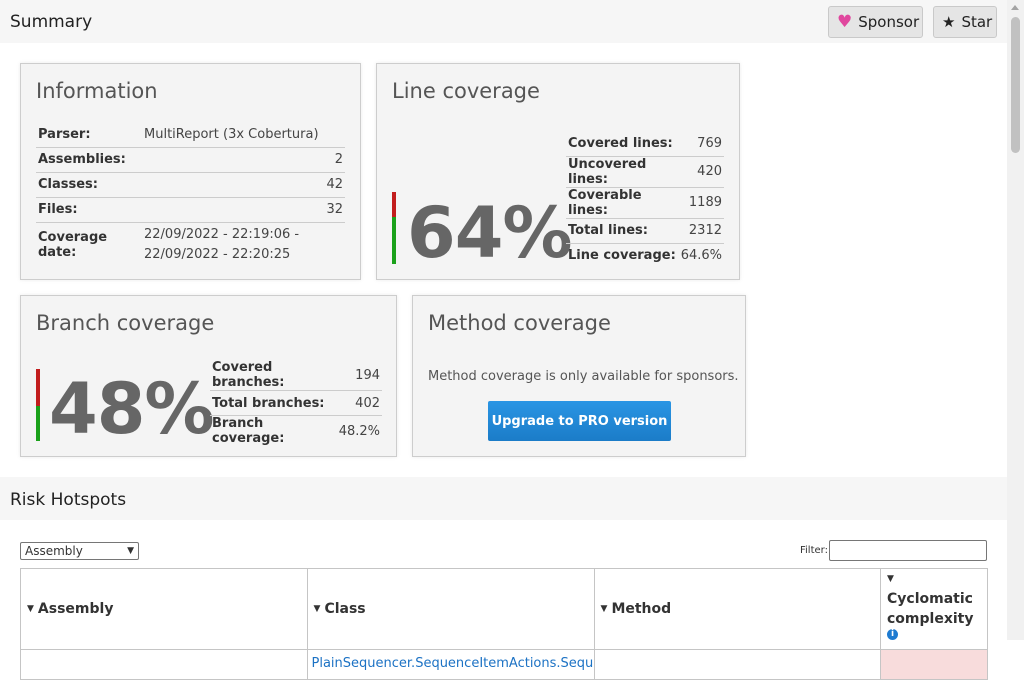  Describe the element at coordinates (949, 21) in the screenshot. I see `star-icon: ★` at that location.